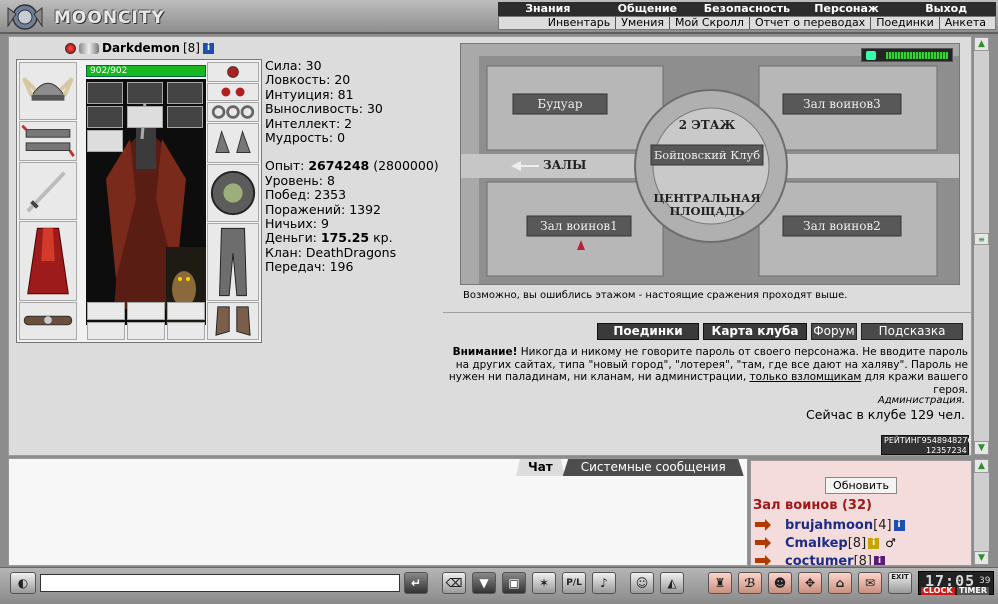  I want to click on forum-button: Форум, so click(834, 331).